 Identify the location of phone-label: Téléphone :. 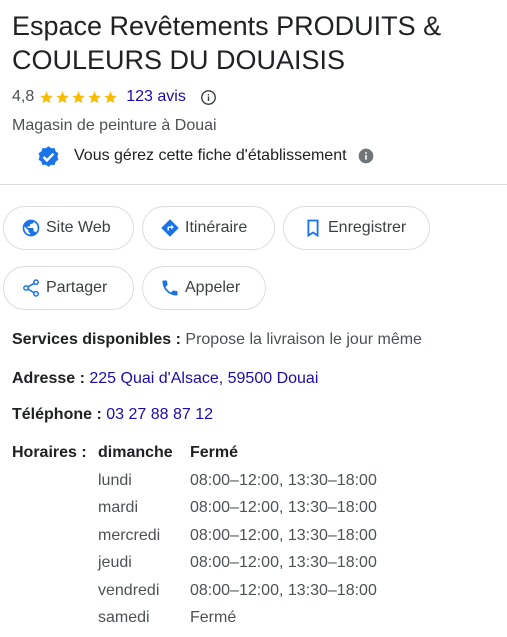
(57, 414).